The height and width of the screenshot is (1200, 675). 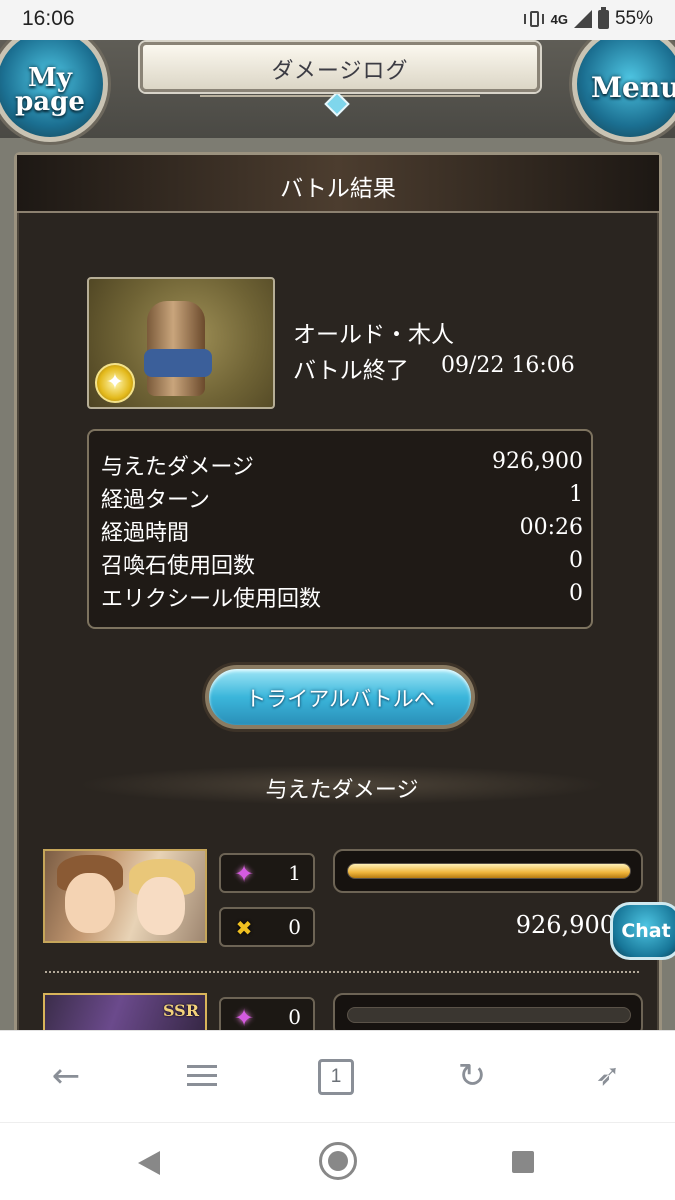 What do you see at coordinates (537, 461) in the screenshot?
I see `stat-value: 926,900` at bounding box center [537, 461].